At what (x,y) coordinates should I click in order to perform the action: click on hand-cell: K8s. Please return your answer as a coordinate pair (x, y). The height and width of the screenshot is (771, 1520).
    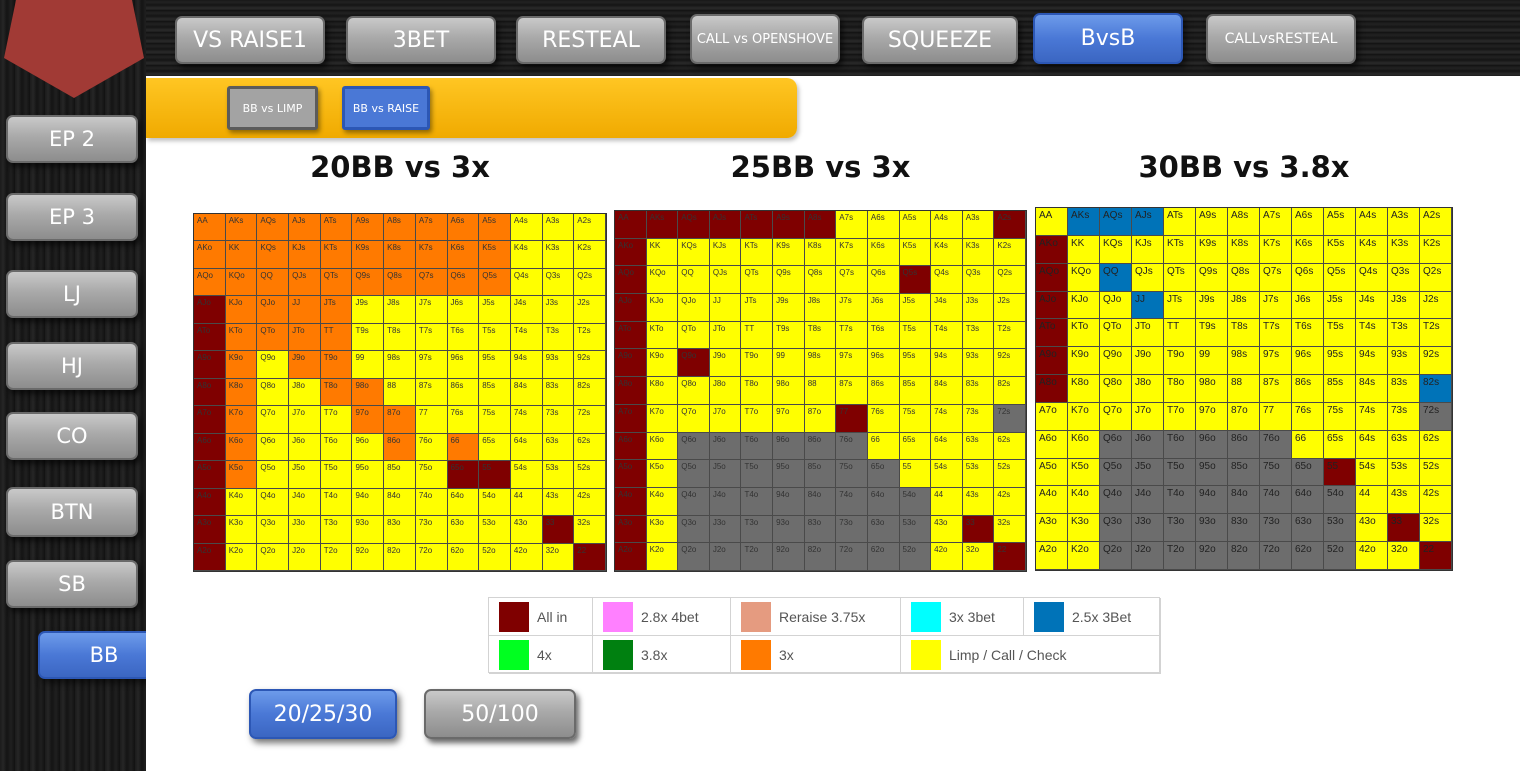
    Looking at the image, I should click on (820, 252).